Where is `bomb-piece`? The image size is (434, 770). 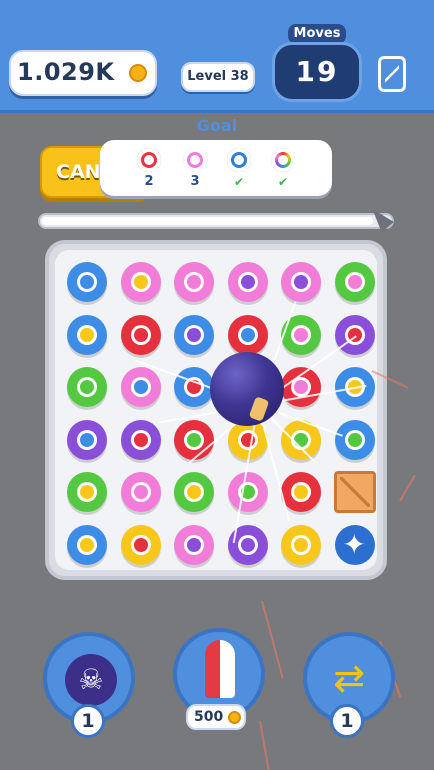
bomb-piece is located at coordinates (247, 389).